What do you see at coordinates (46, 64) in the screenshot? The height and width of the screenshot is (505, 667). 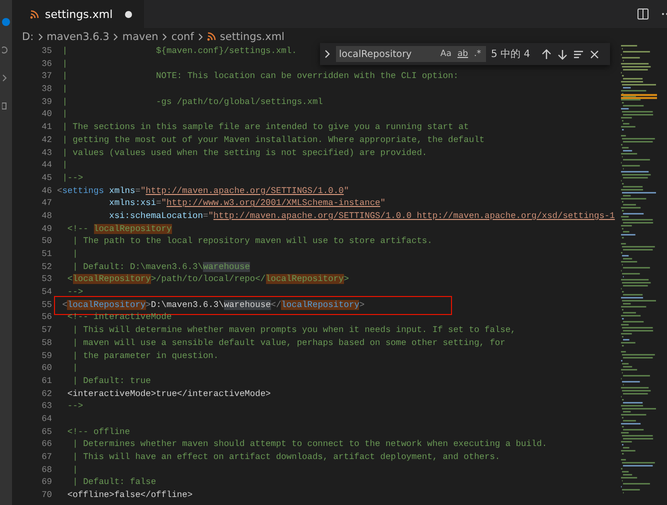 I see `line-number: 36` at bounding box center [46, 64].